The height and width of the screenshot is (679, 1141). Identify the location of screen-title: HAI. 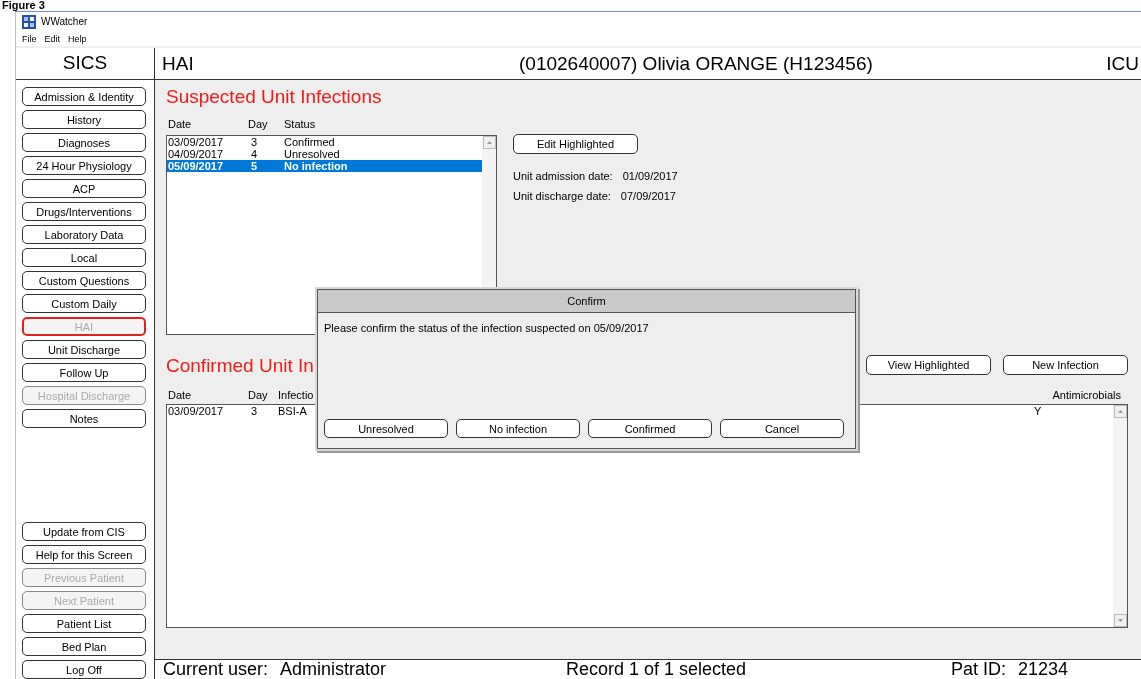
(178, 63).